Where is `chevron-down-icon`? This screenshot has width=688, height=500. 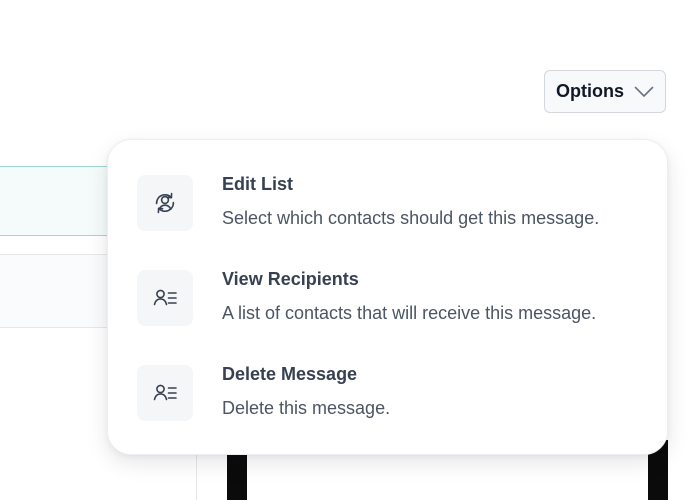 chevron-down-icon is located at coordinates (644, 92).